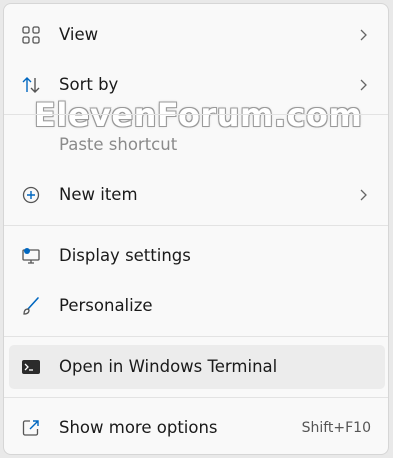 The height and width of the screenshot is (458, 393). What do you see at coordinates (197, 85) in the screenshot?
I see `menu-item-sort-by: Sort by` at bounding box center [197, 85].